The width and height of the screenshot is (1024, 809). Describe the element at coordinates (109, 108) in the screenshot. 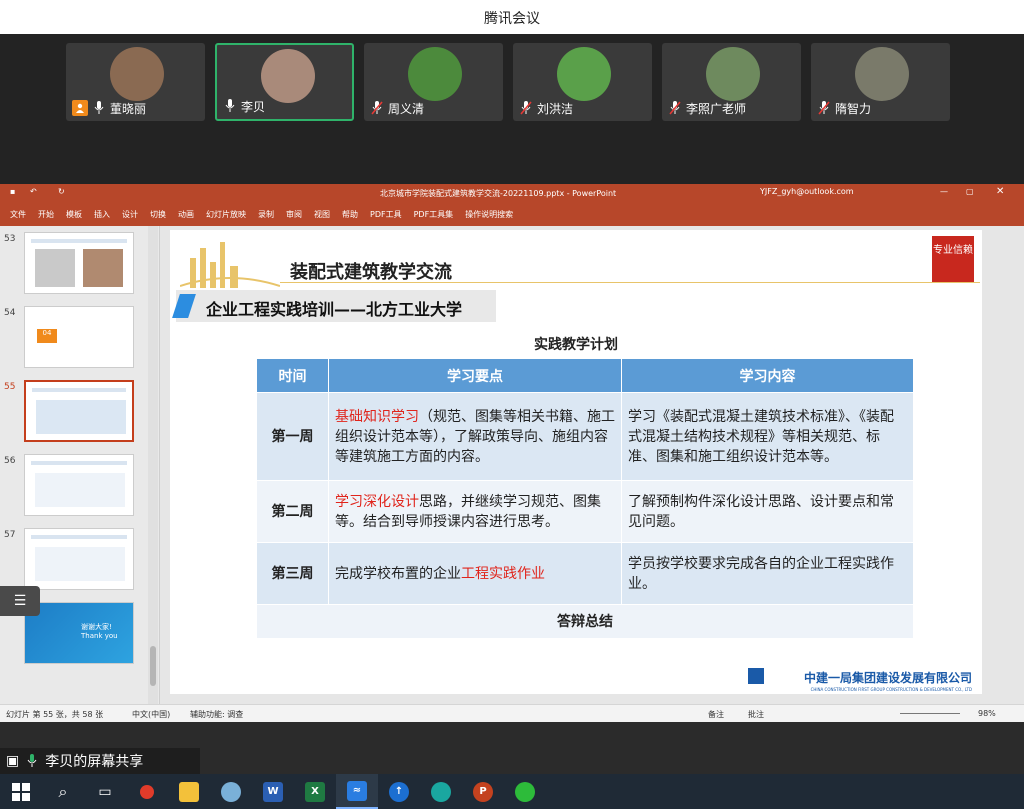

I see `participant-name-row: 董晓丽` at that location.